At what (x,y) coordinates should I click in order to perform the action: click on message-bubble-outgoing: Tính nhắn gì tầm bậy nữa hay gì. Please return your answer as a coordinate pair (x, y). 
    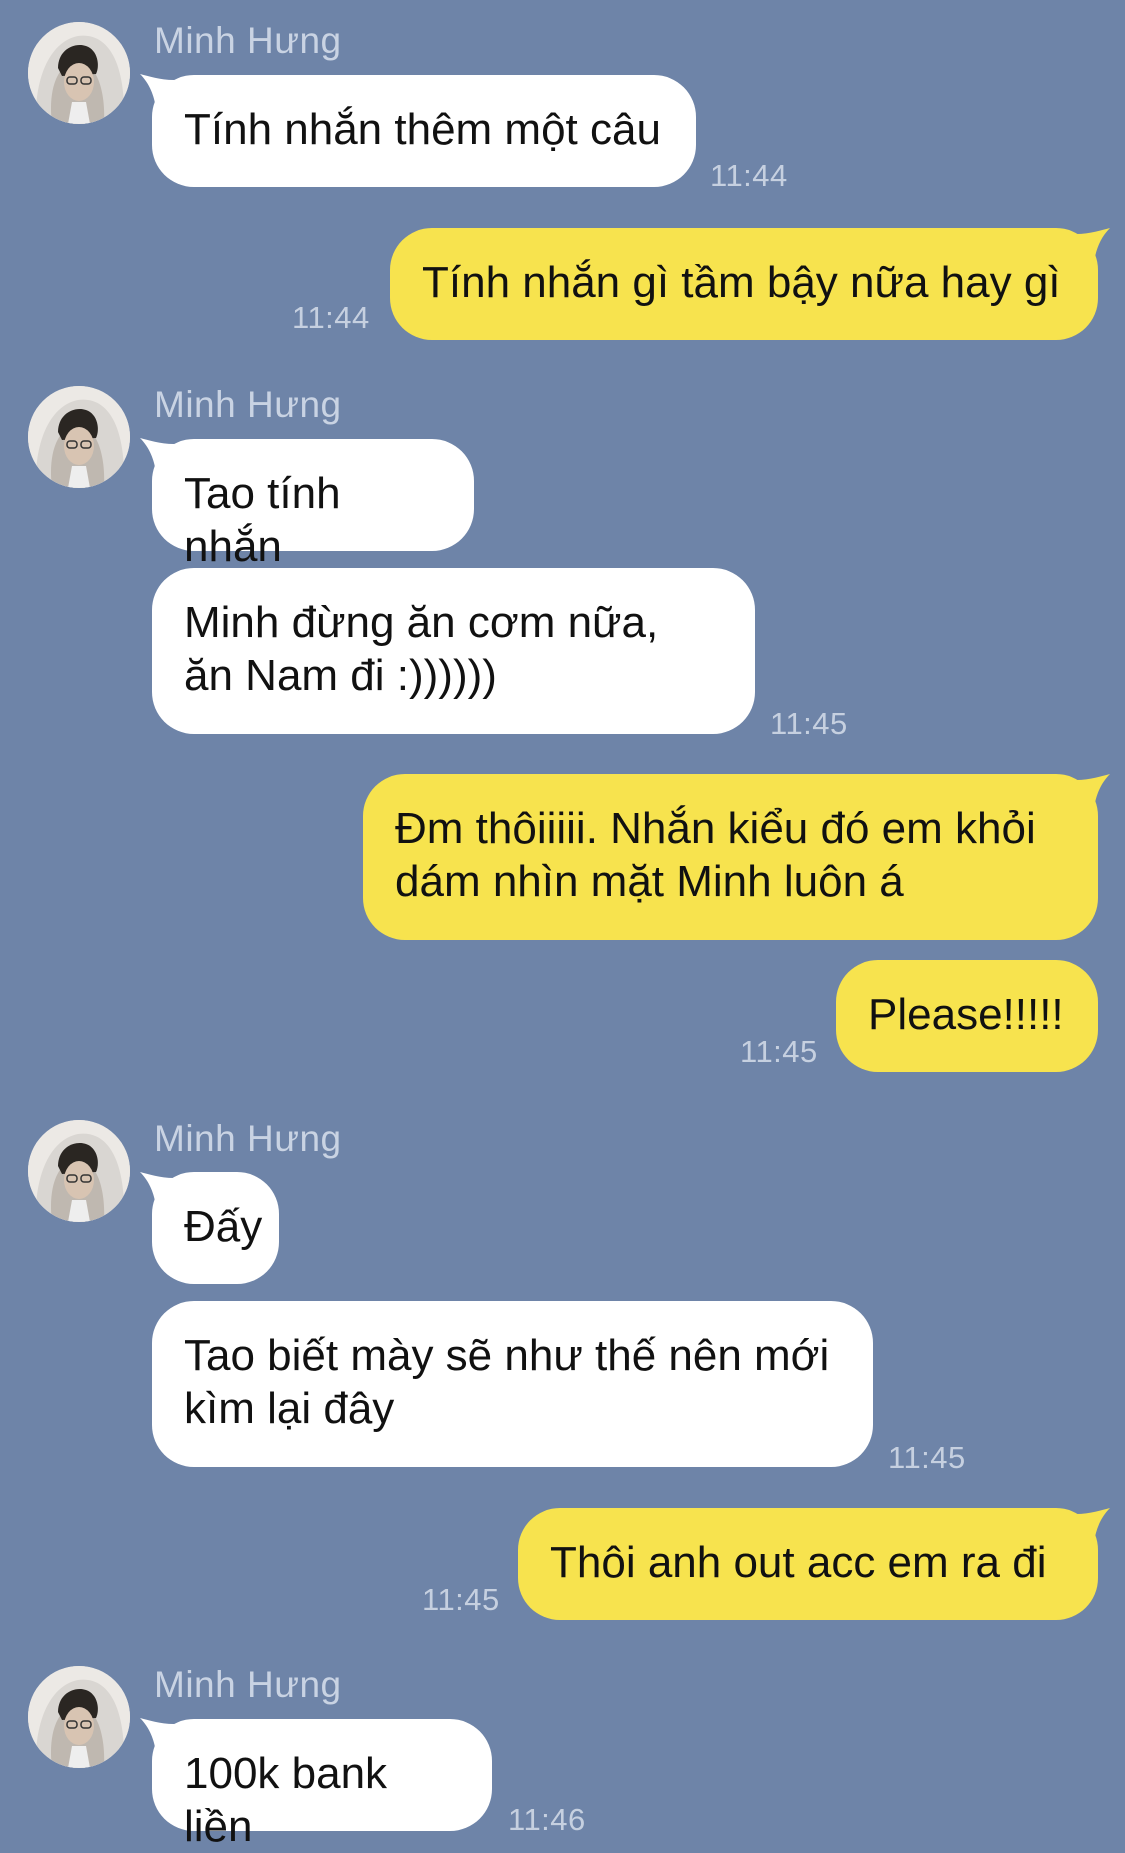
    Looking at the image, I should click on (744, 284).